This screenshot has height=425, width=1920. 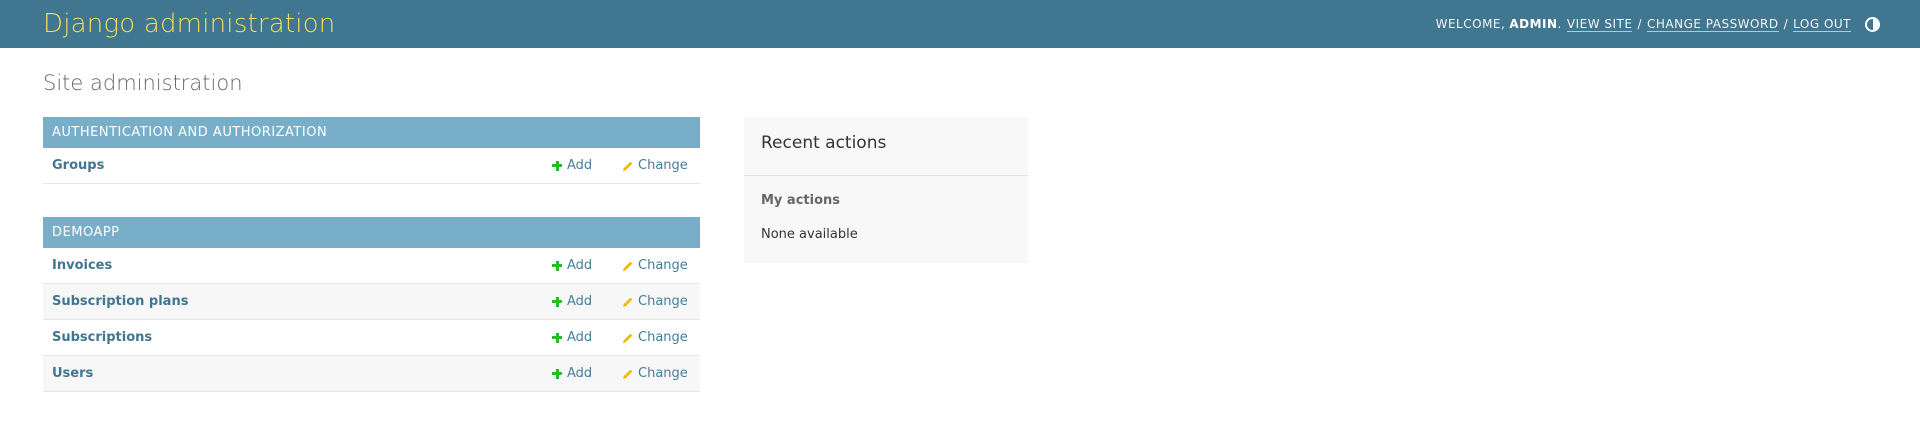 I want to click on change-password-link: Change password, so click(x=1712, y=24).